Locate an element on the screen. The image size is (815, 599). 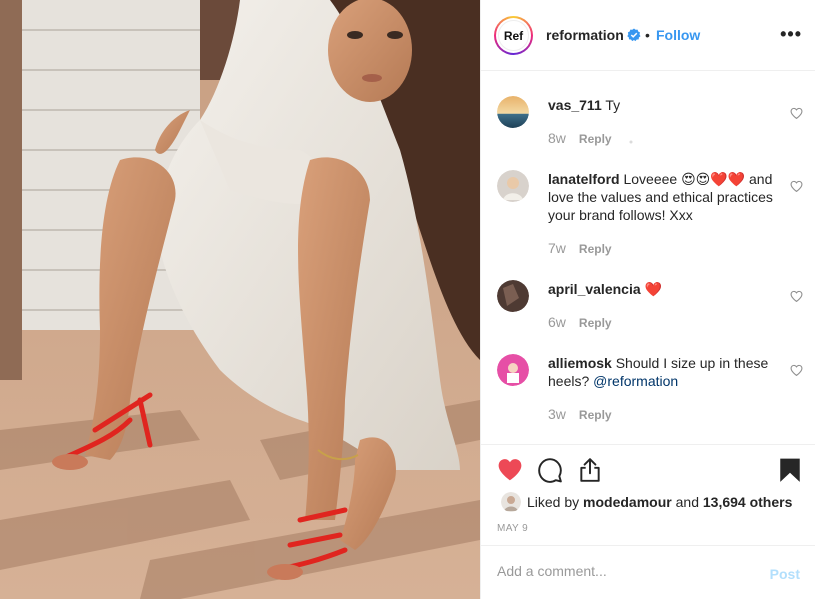
comment-text: ❤️ is located at coordinates (651, 289).